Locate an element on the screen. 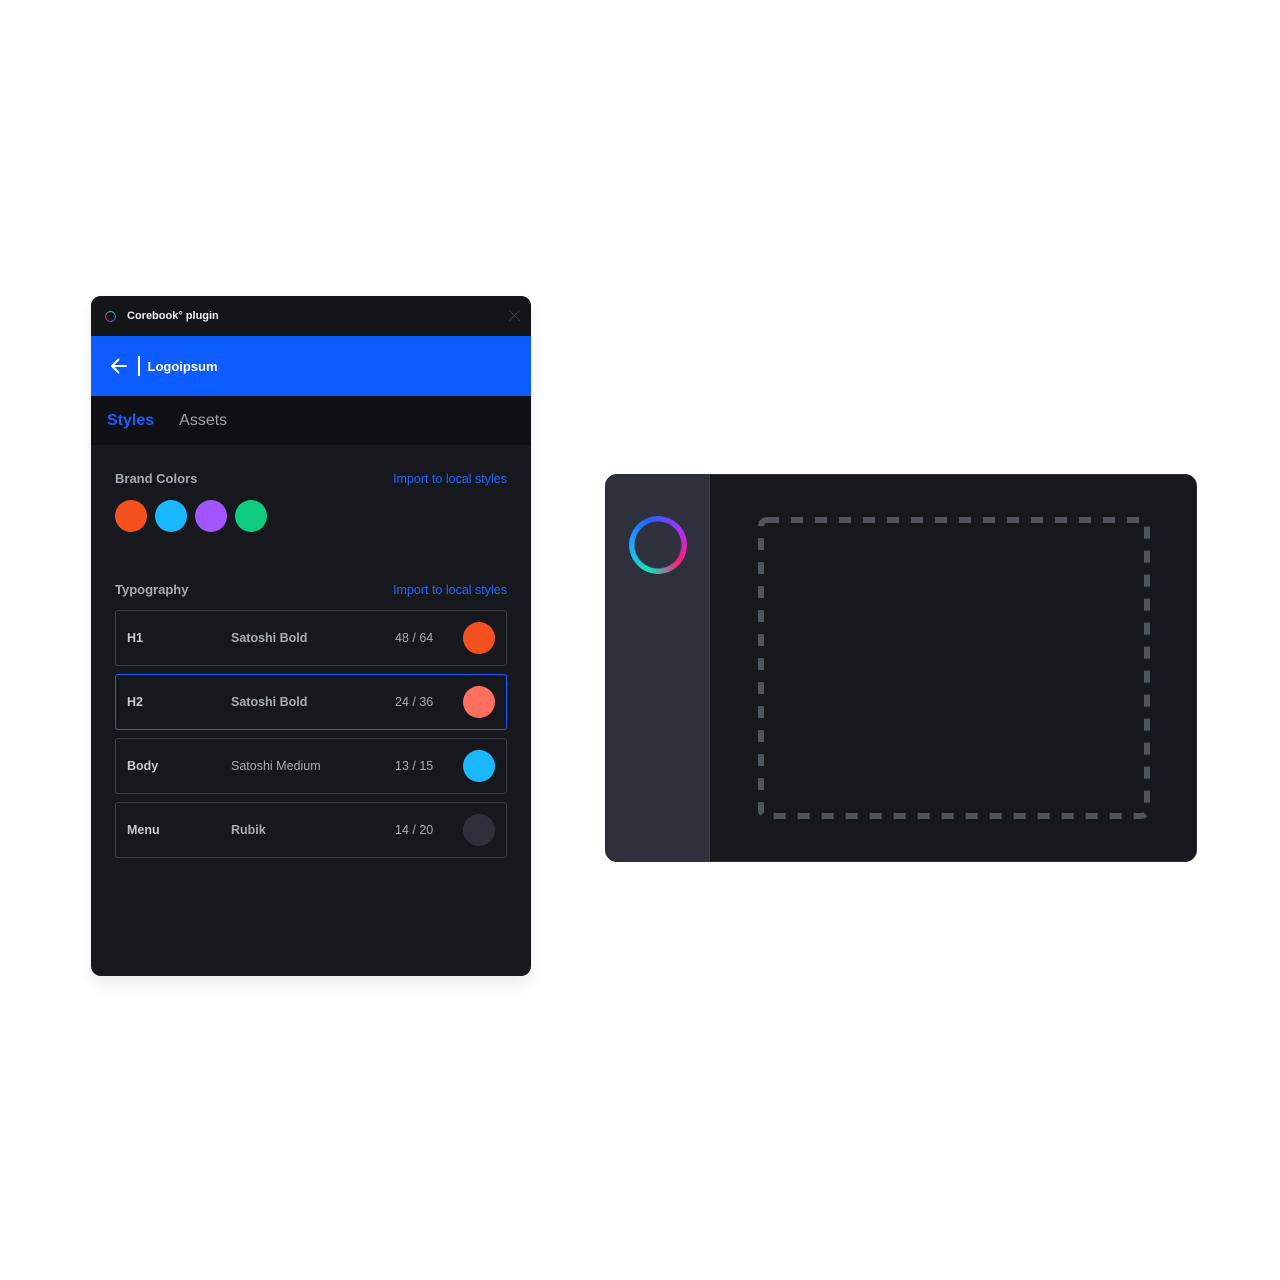 This screenshot has height=1280, width=1280. style-name: H1 is located at coordinates (135, 638).